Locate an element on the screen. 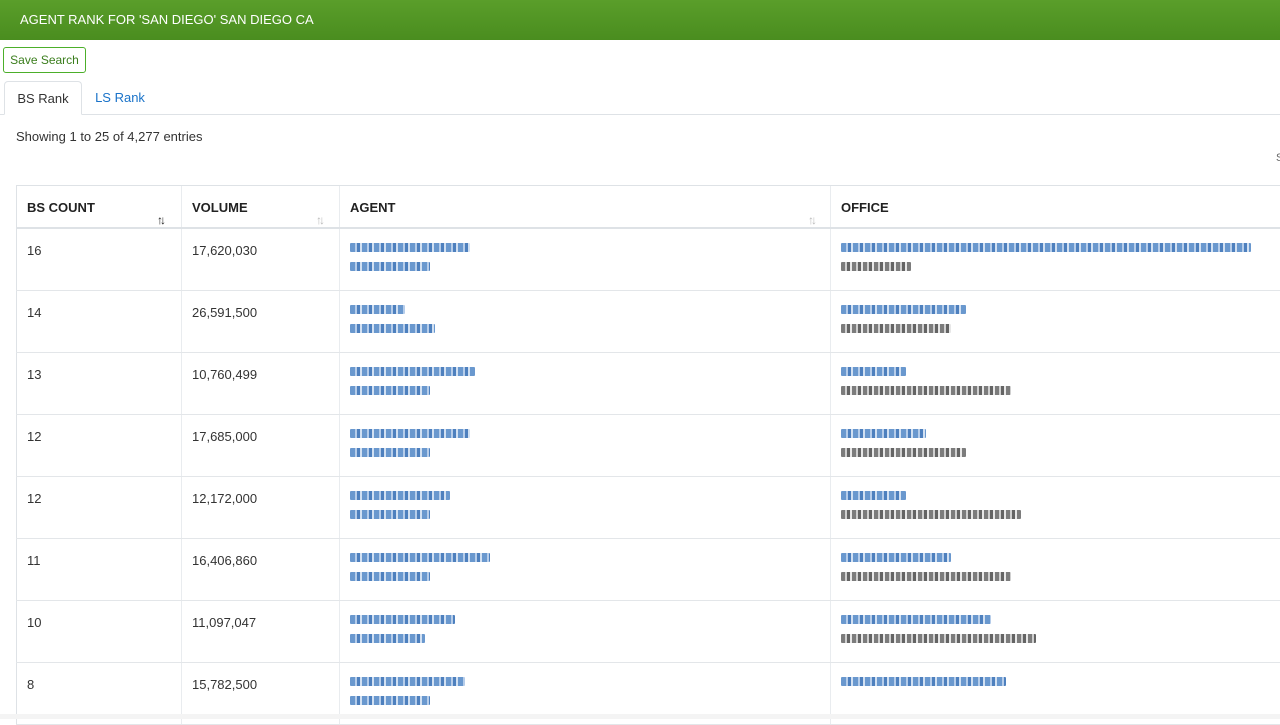  rank-tabs: BS Rank LS Rank is located at coordinates (640, 98).